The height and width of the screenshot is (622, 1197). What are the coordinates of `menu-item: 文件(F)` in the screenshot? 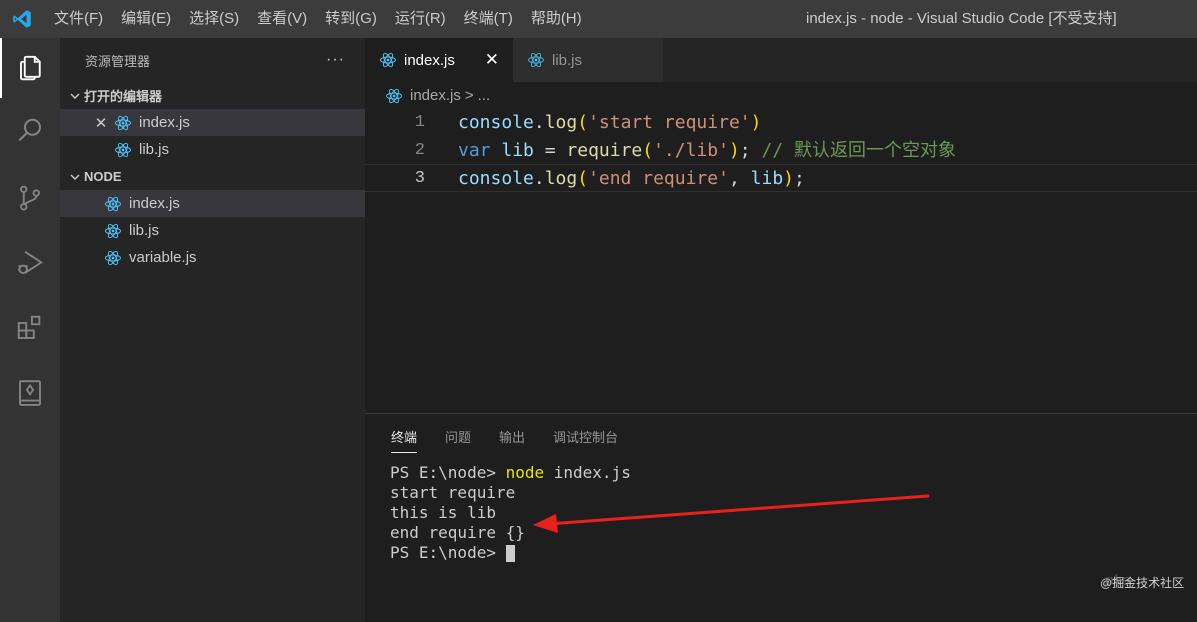 It's located at (78, 19).